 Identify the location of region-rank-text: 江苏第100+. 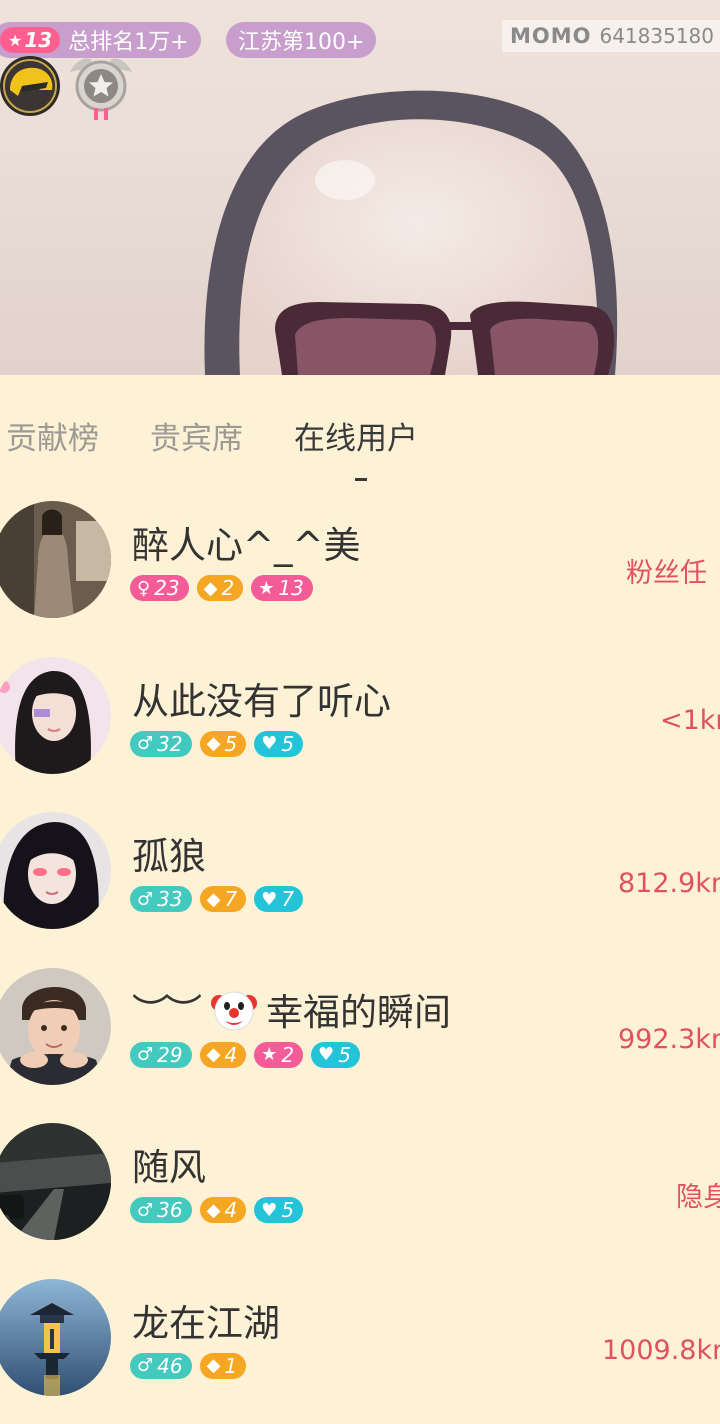
(301, 42).